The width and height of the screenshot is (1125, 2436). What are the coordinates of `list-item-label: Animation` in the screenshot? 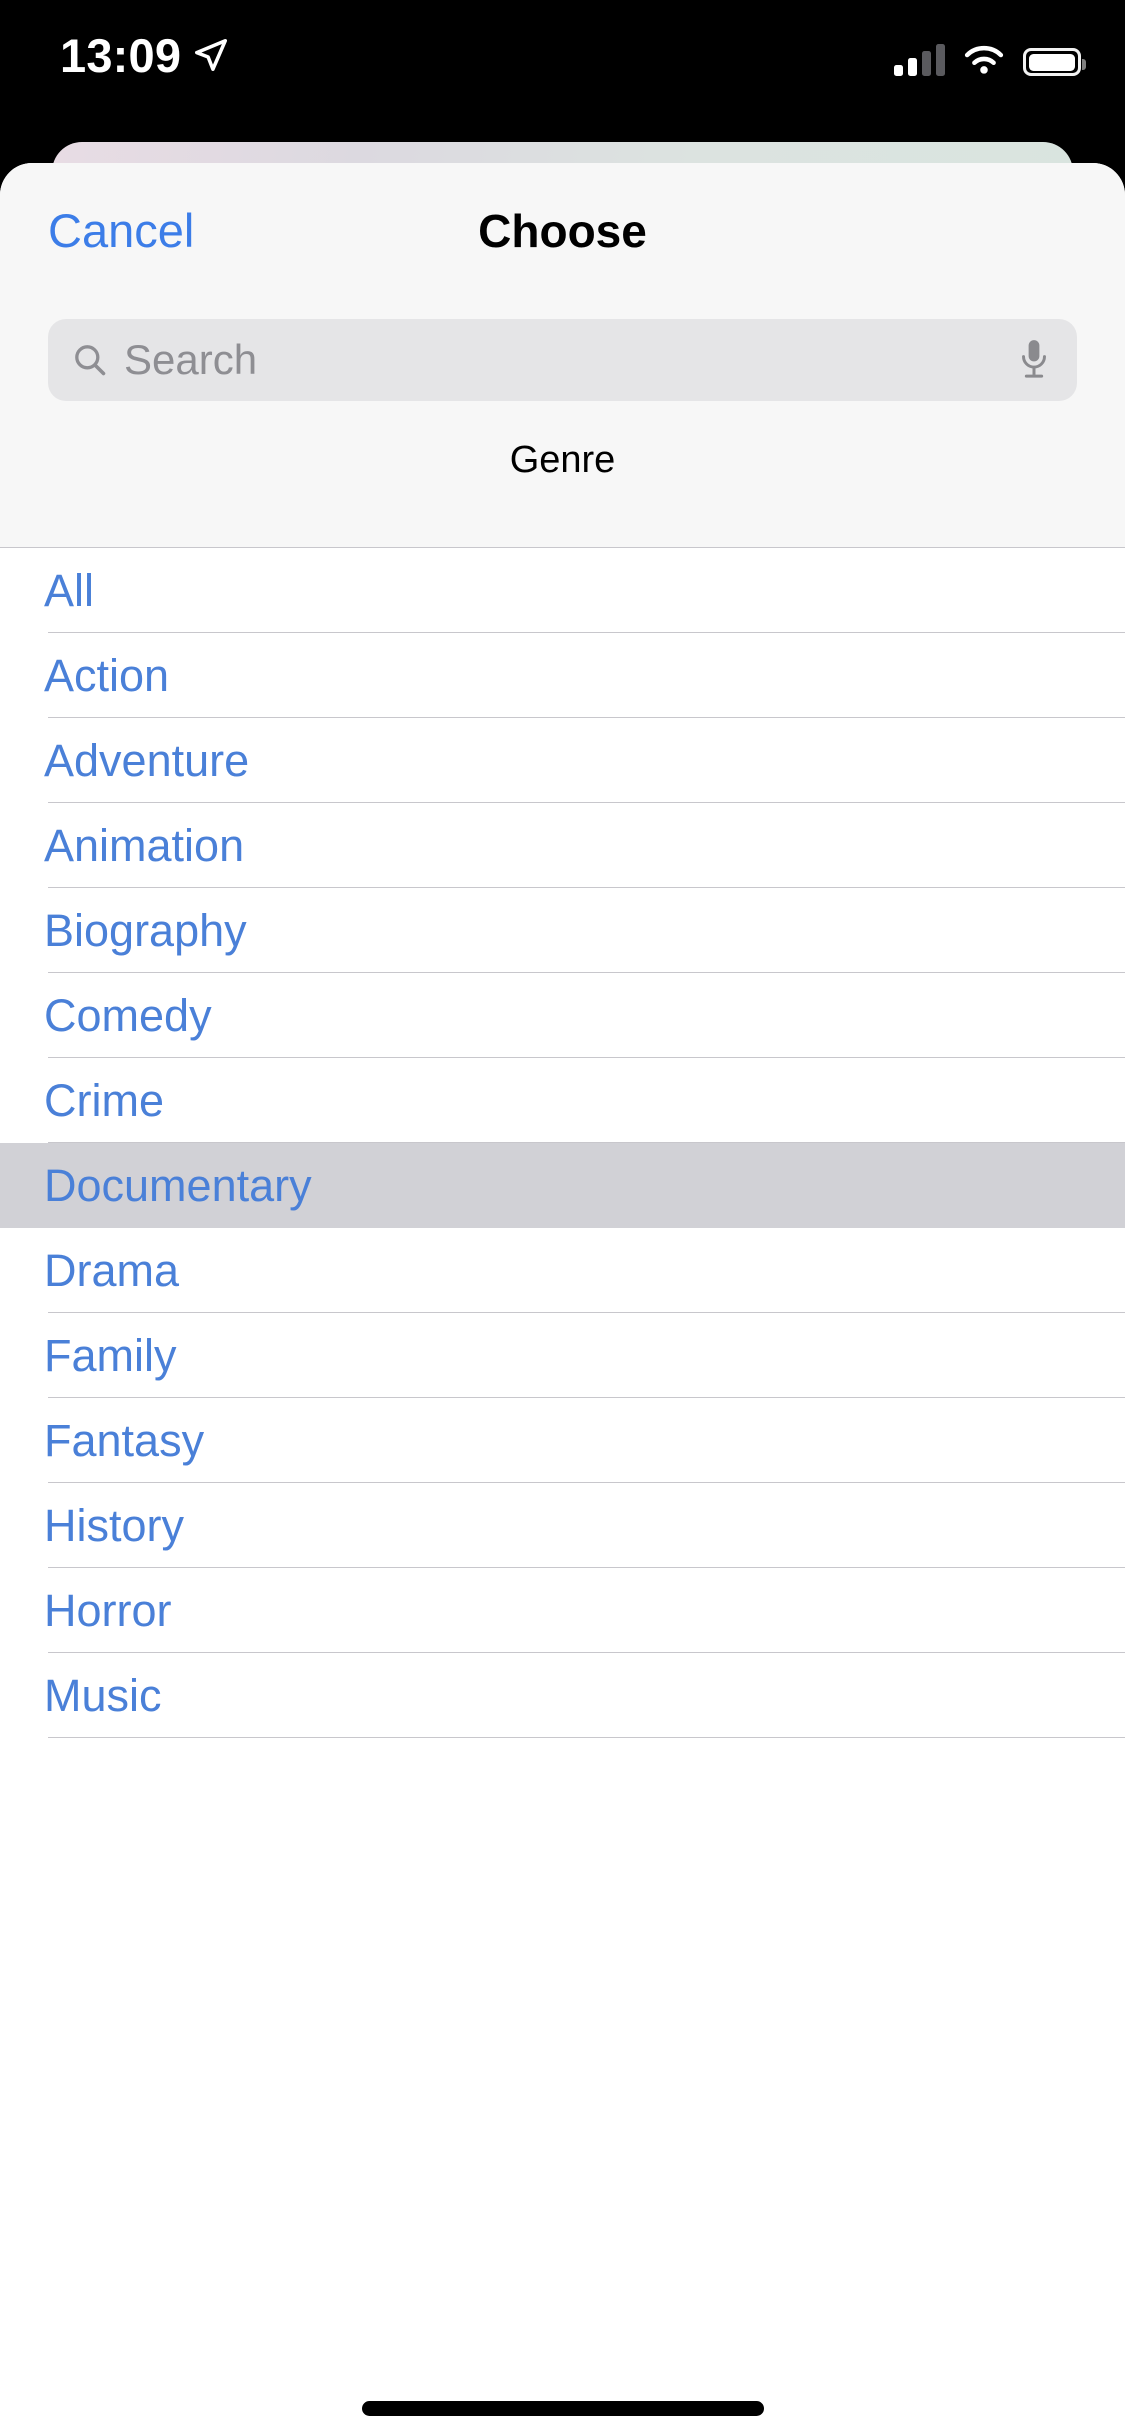 It's located at (144, 845).